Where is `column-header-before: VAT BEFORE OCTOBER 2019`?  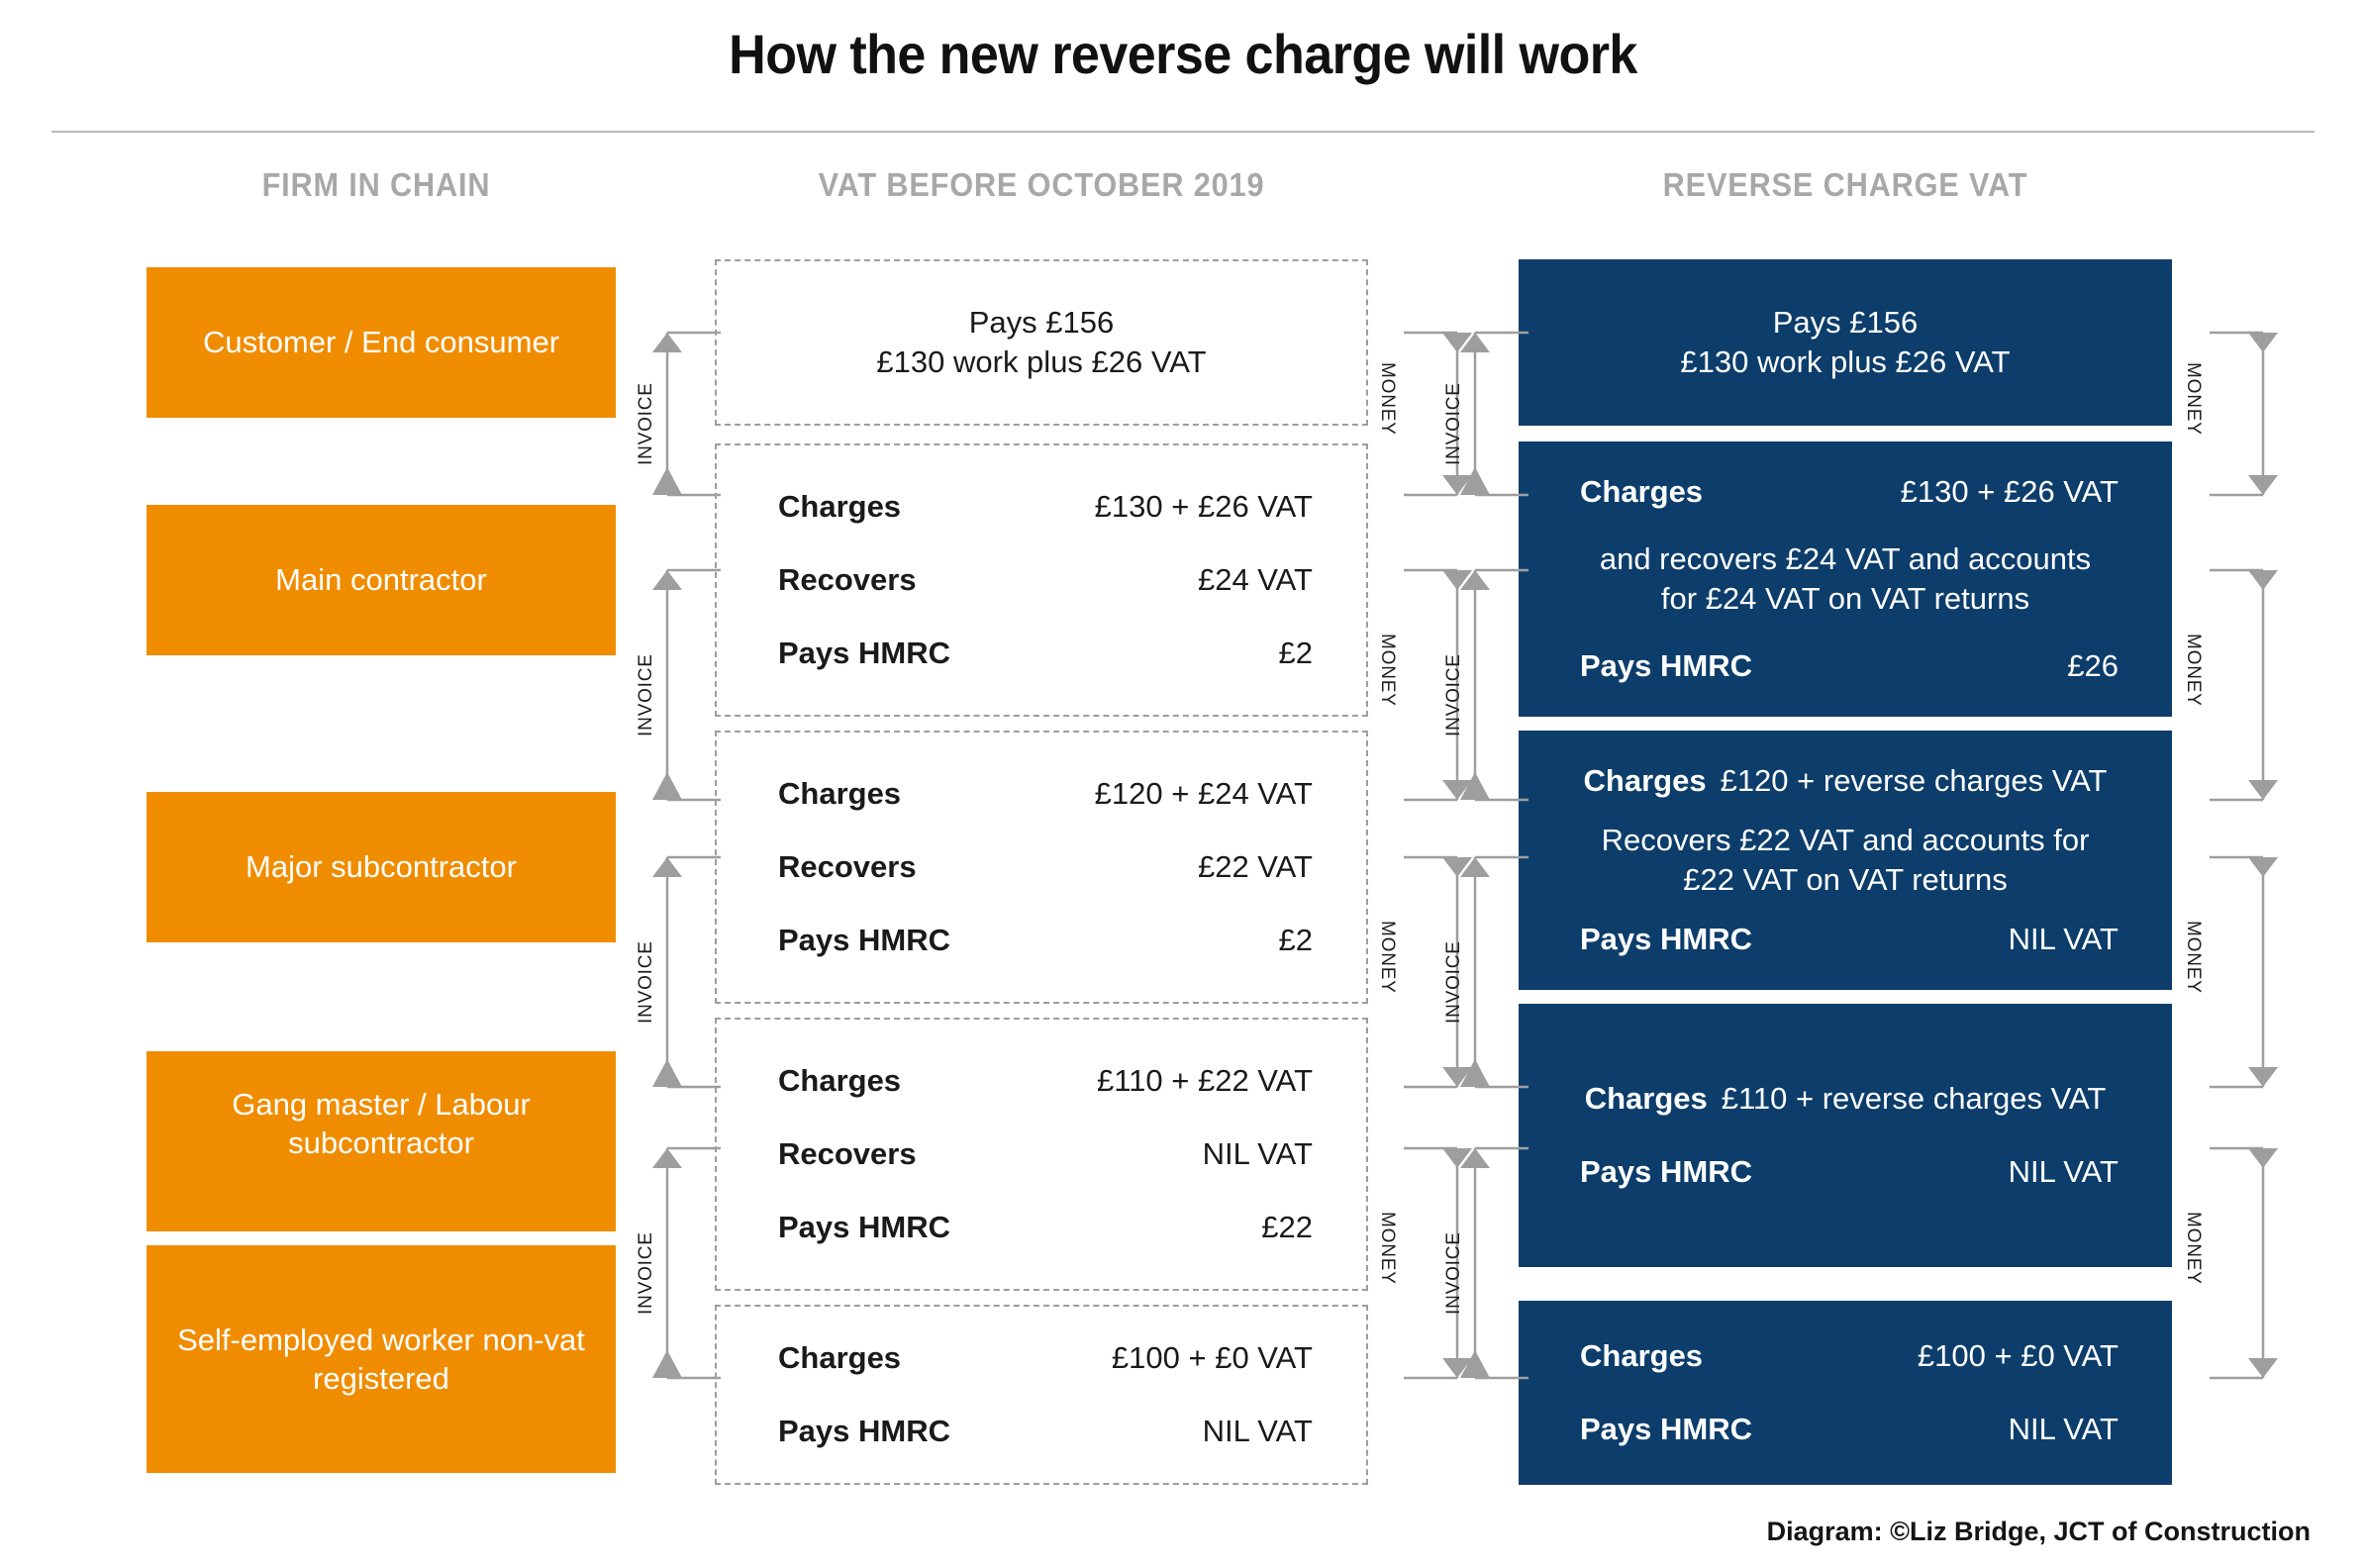
column-header-before: VAT BEFORE OCTOBER 2019 is located at coordinates (1042, 184).